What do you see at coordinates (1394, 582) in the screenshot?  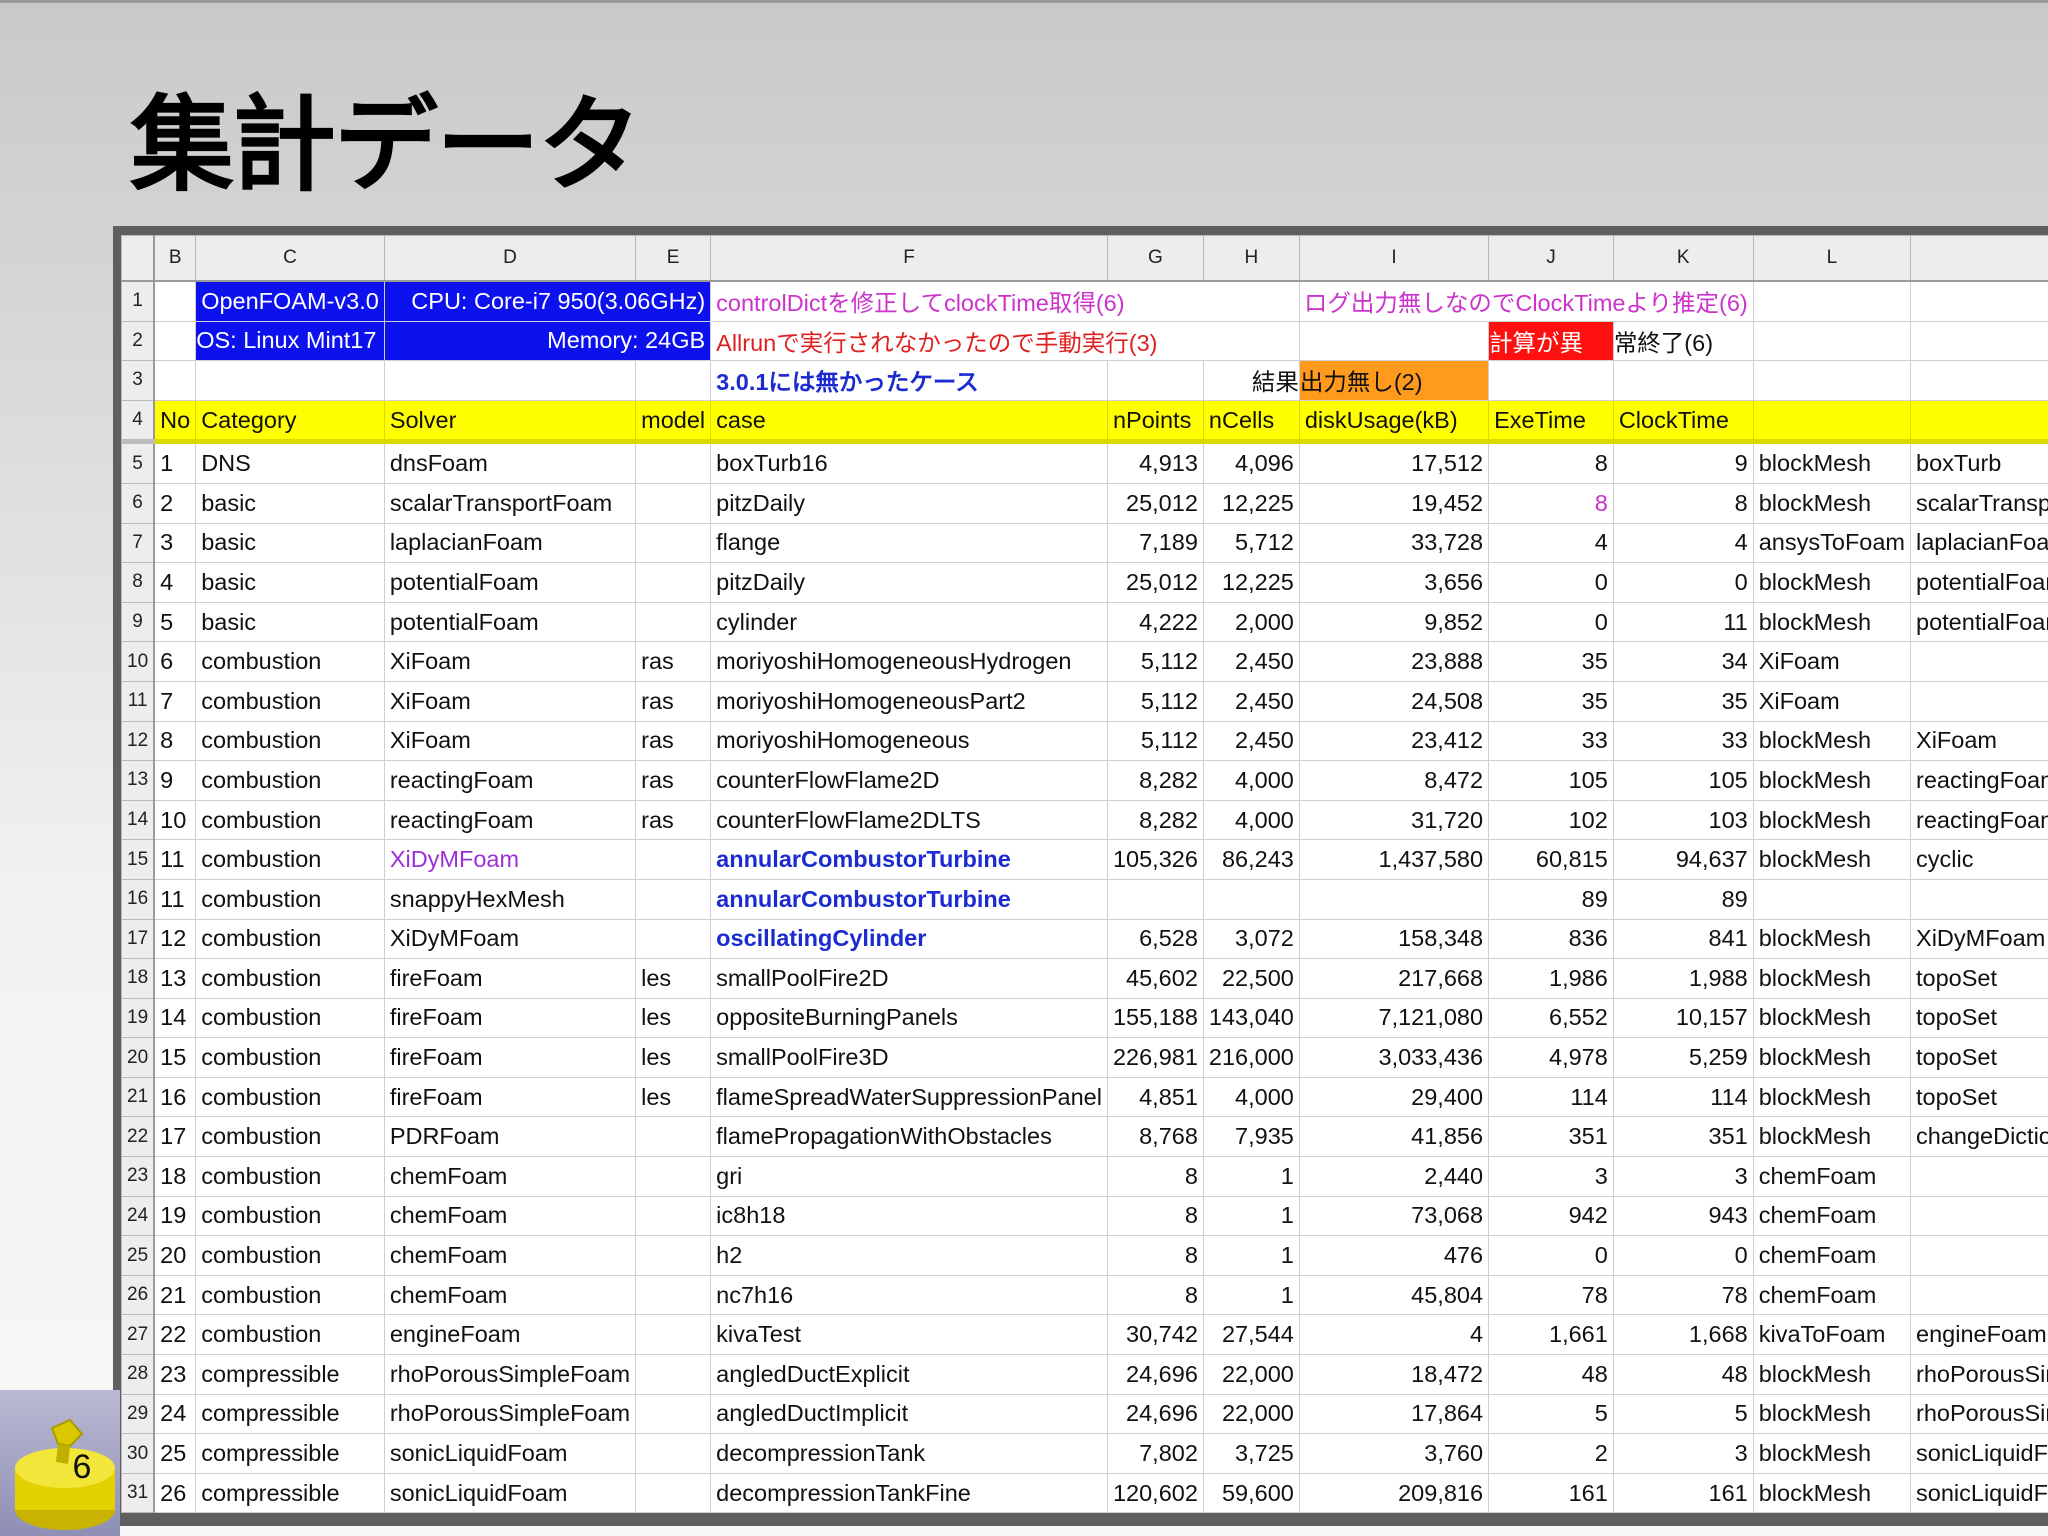 I see `cell-diskusage: 3,656` at bounding box center [1394, 582].